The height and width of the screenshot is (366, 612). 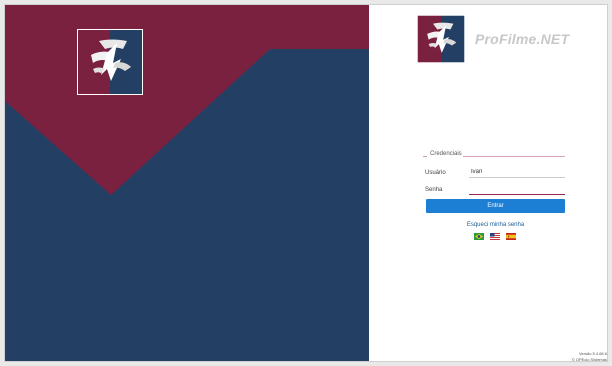 What do you see at coordinates (592, 353) in the screenshot?
I see `version-text: Versão 5.4.68.6` at bounding box center [592, 353].